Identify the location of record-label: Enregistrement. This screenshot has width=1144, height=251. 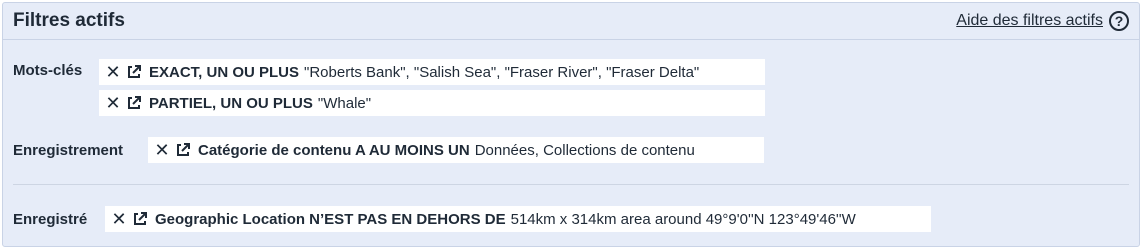
(68, 150).